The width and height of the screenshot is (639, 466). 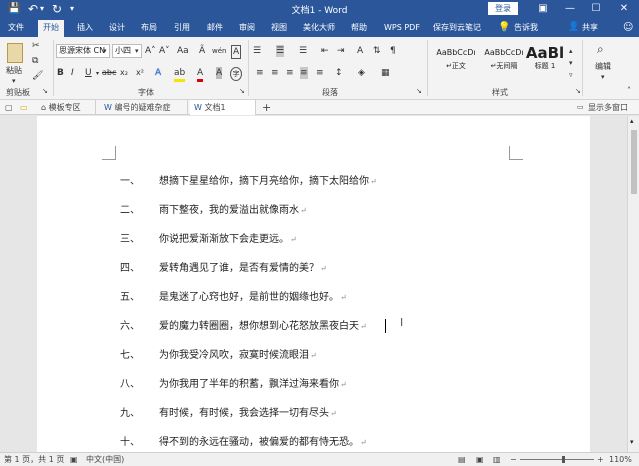 What do you see at coordinates (34, 459) in the screenshot?
I see `page-count: 第 1 页，共 1 页` at bounding box center [34, 459].